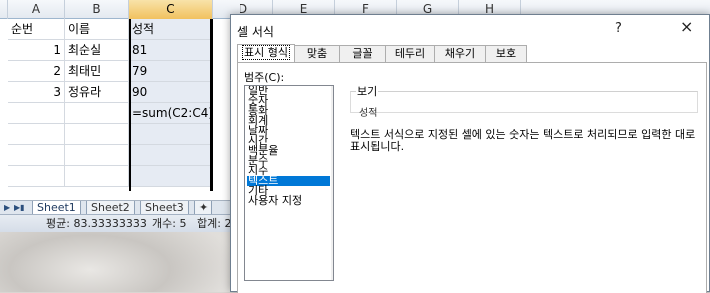 The width and height of the screenshot is (710, 293). What do you see at coordinates (332, 183) in the screenshot?
I see `category-list-scrollbar` at bounding box center [332, 183].